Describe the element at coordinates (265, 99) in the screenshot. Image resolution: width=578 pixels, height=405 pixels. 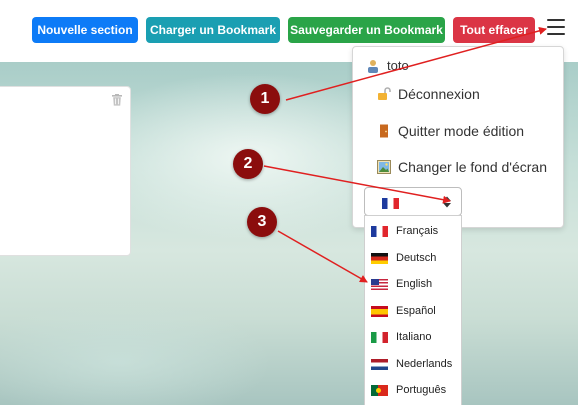
I see `callout-1: 1` at that location.